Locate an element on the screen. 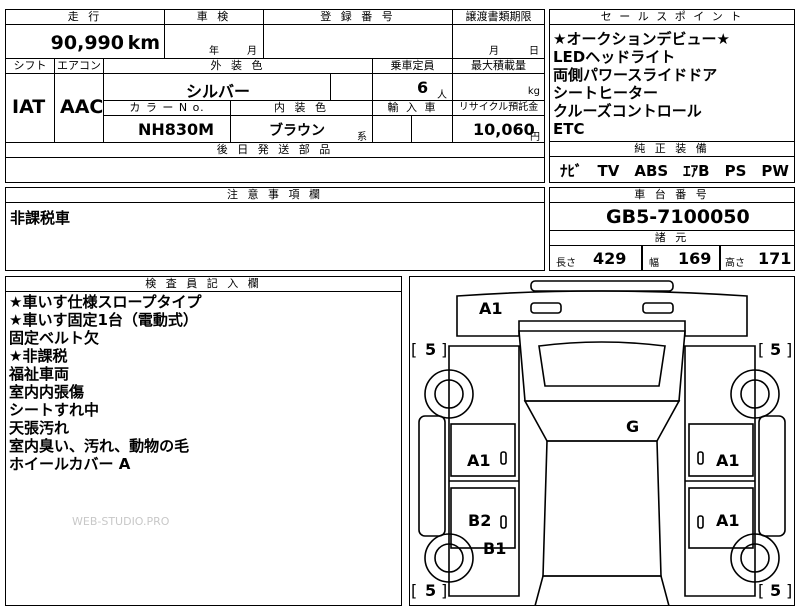 The height and width of the screenshot is (606, 800). left-front-handle is located at coordinates (503, 458).